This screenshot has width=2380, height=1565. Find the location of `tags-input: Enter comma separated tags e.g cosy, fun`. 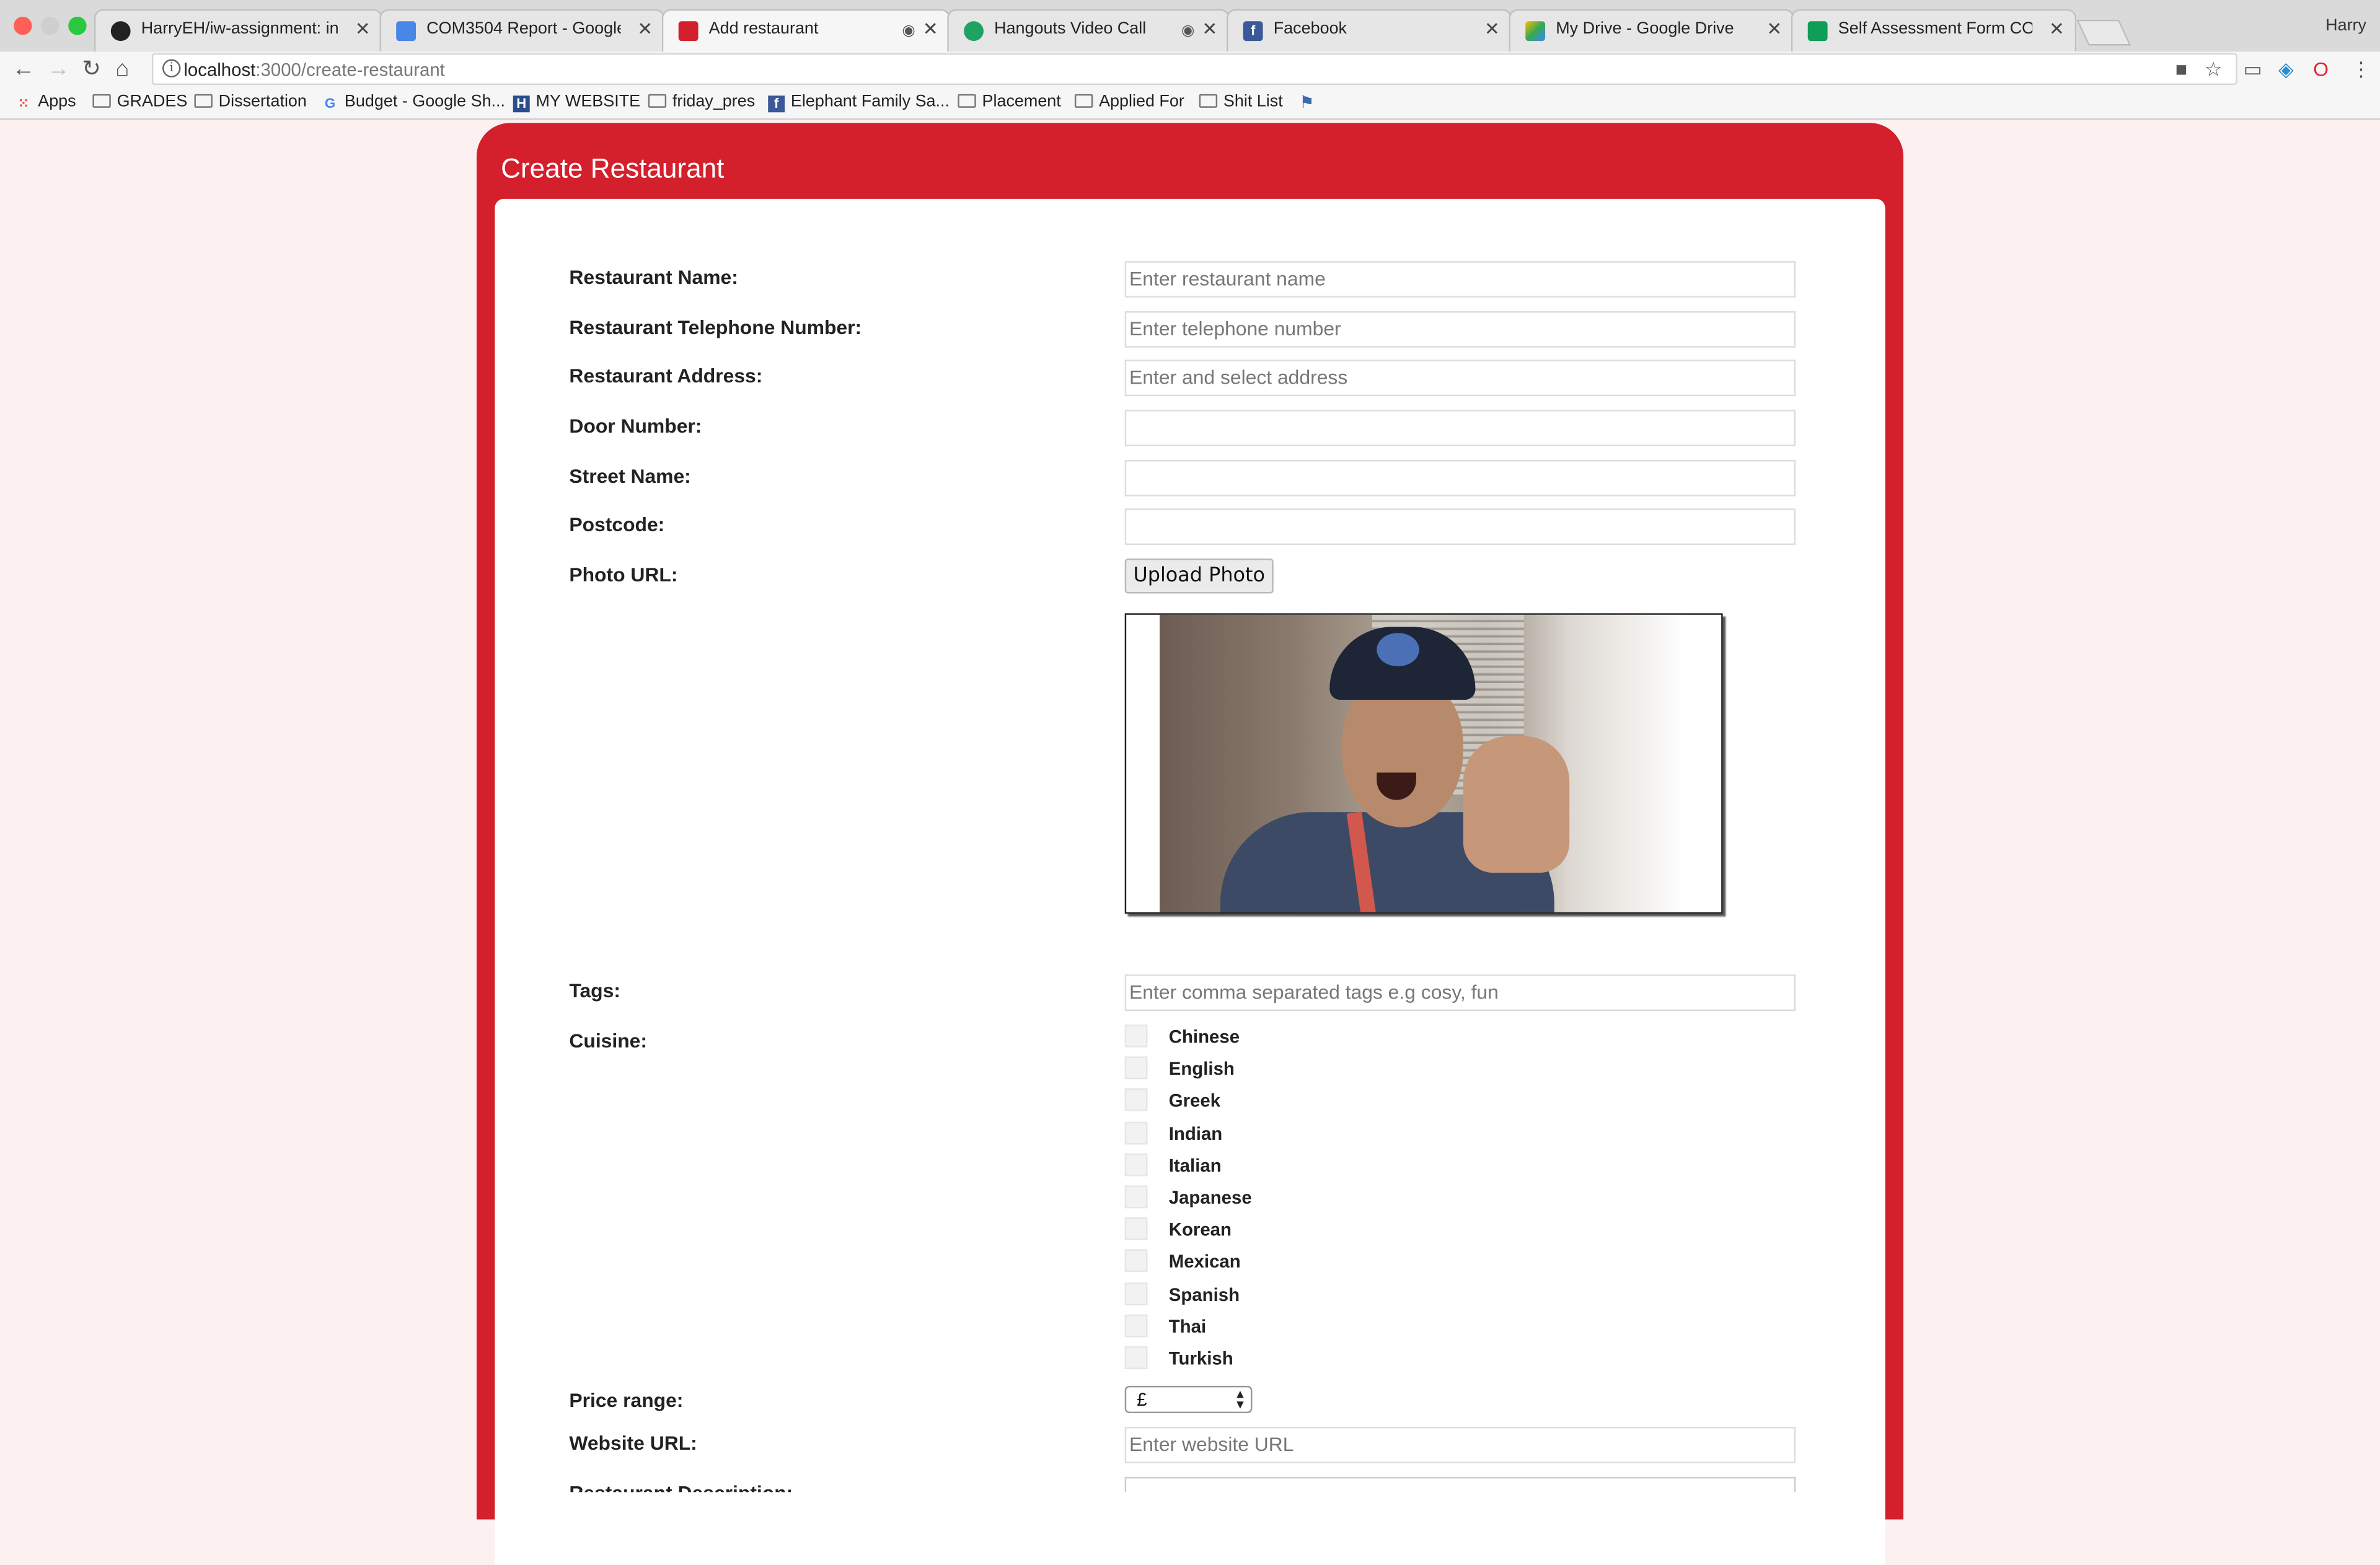

tags-input: Enter comma separated tags e.g cosy, fun is located at coordinates (1460, 993).